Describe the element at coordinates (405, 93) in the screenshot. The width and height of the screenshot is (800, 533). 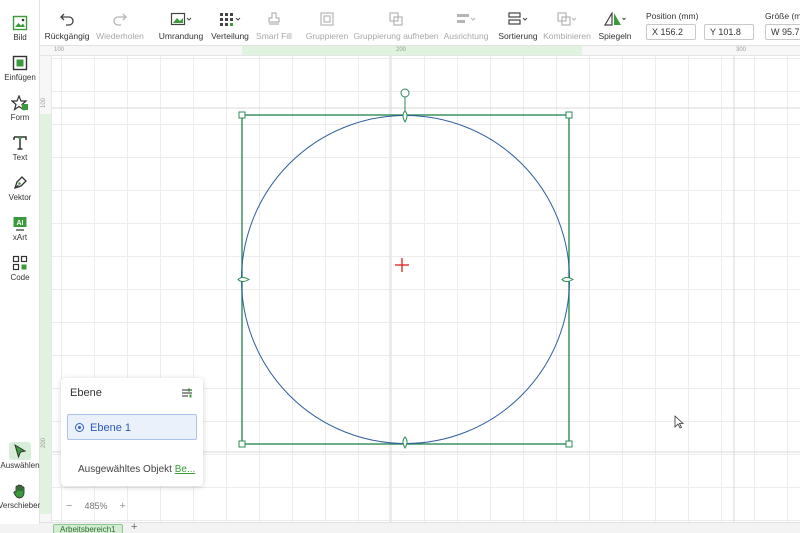
I see `rotate-handle` at that location.